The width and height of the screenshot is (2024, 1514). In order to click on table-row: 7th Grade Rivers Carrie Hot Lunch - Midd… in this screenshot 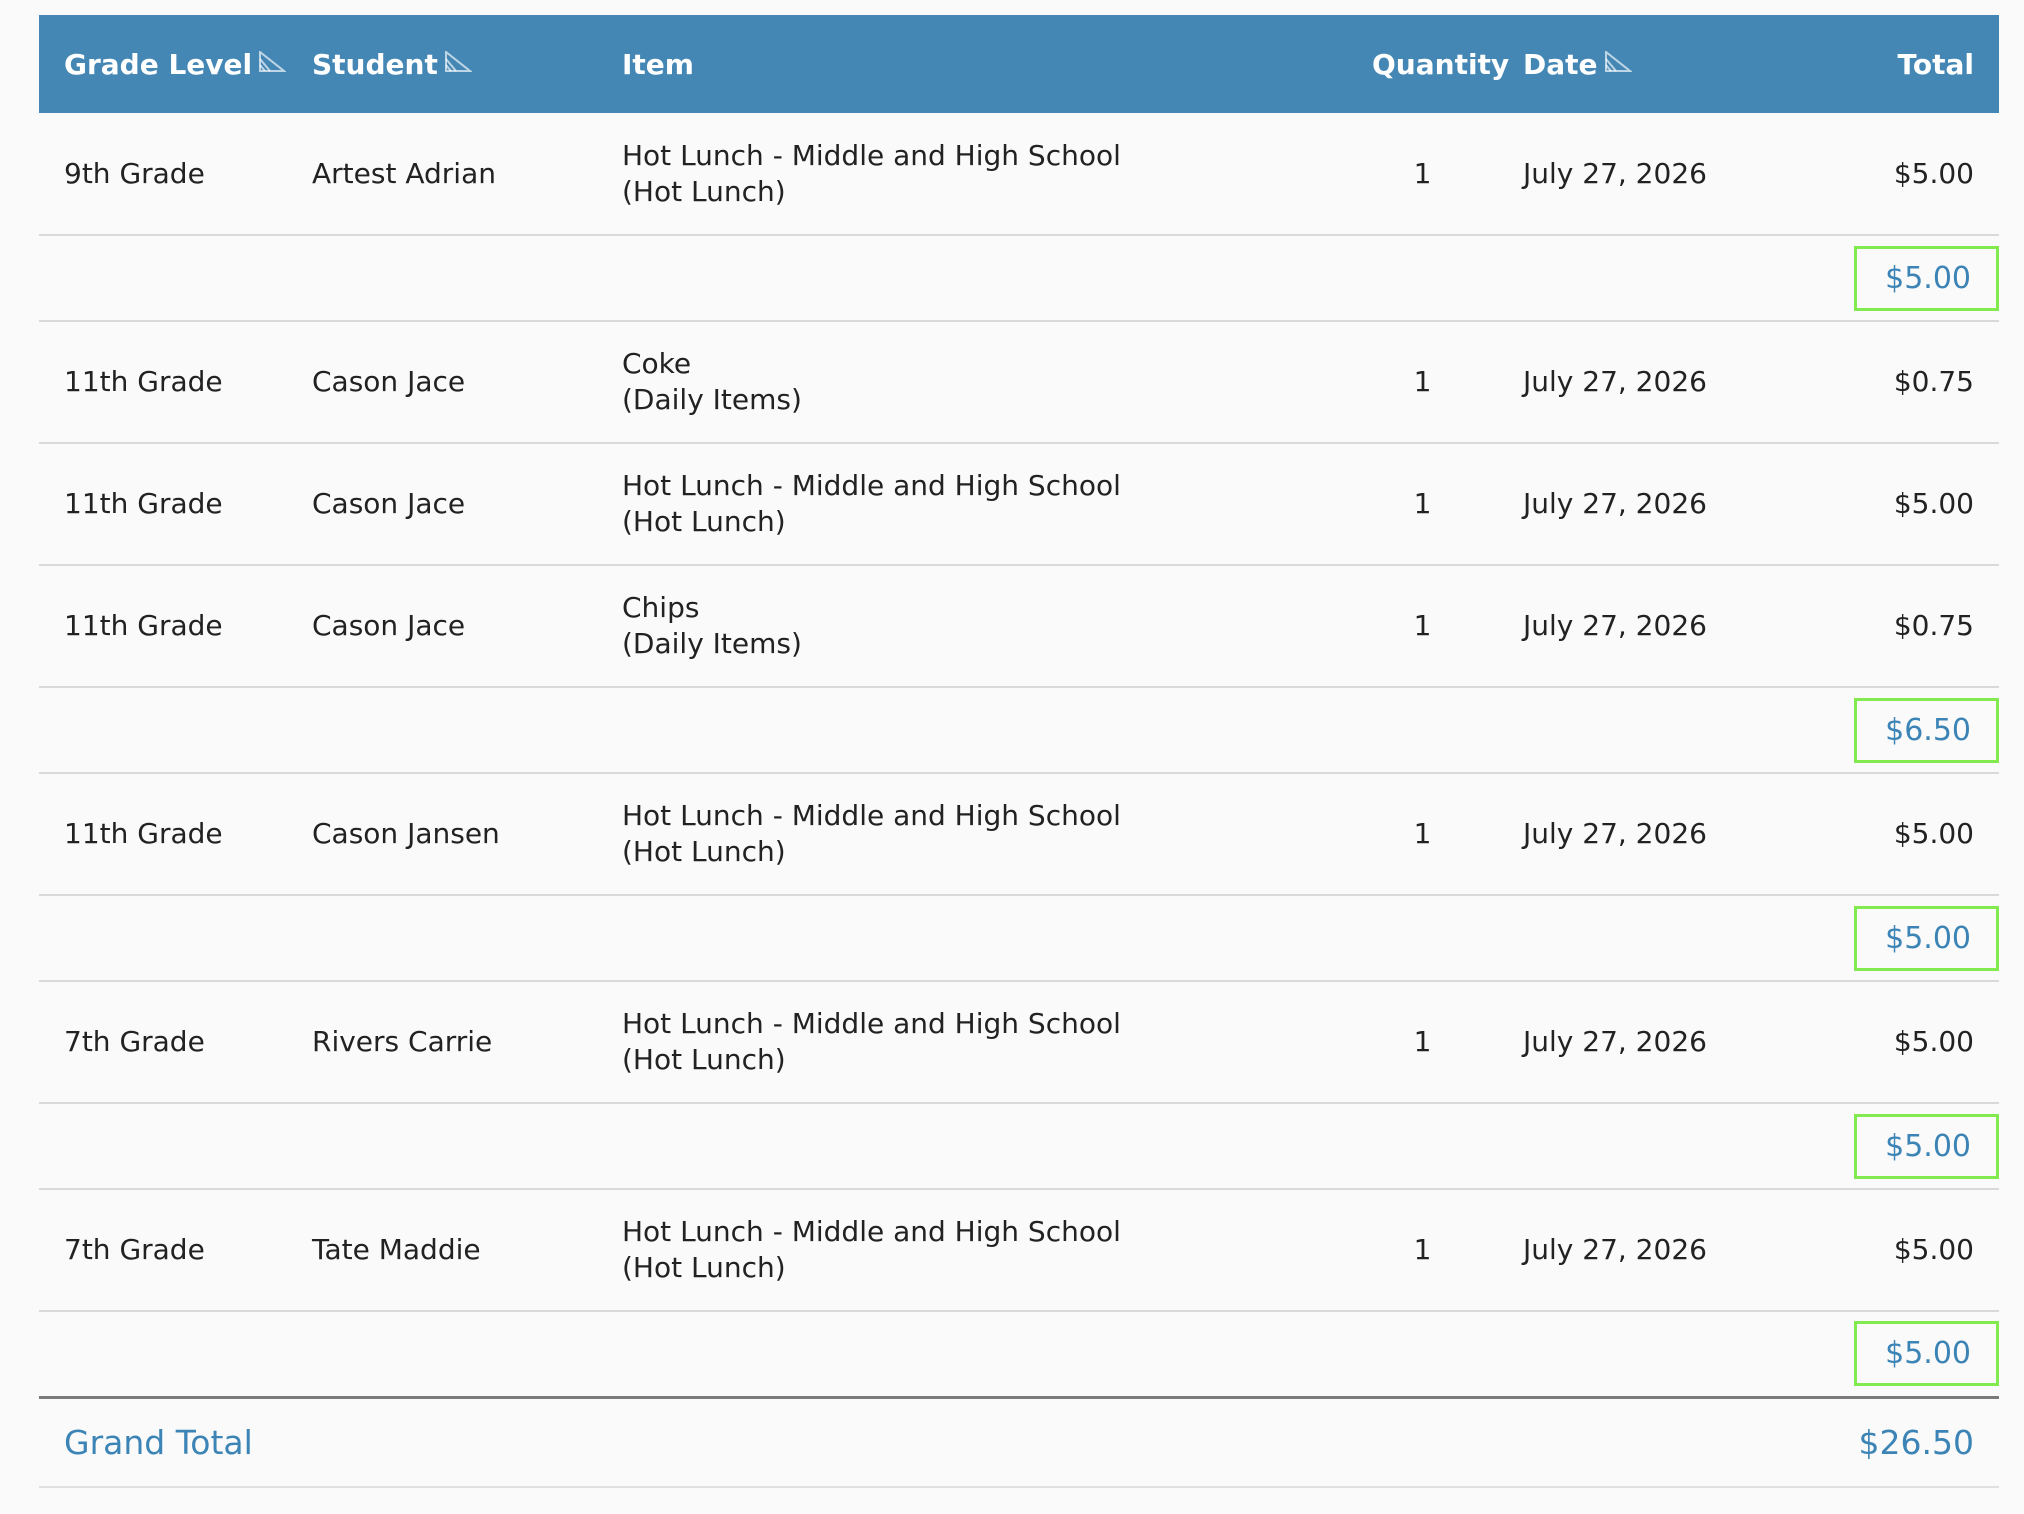, I will do `click(1019, 1042)`.